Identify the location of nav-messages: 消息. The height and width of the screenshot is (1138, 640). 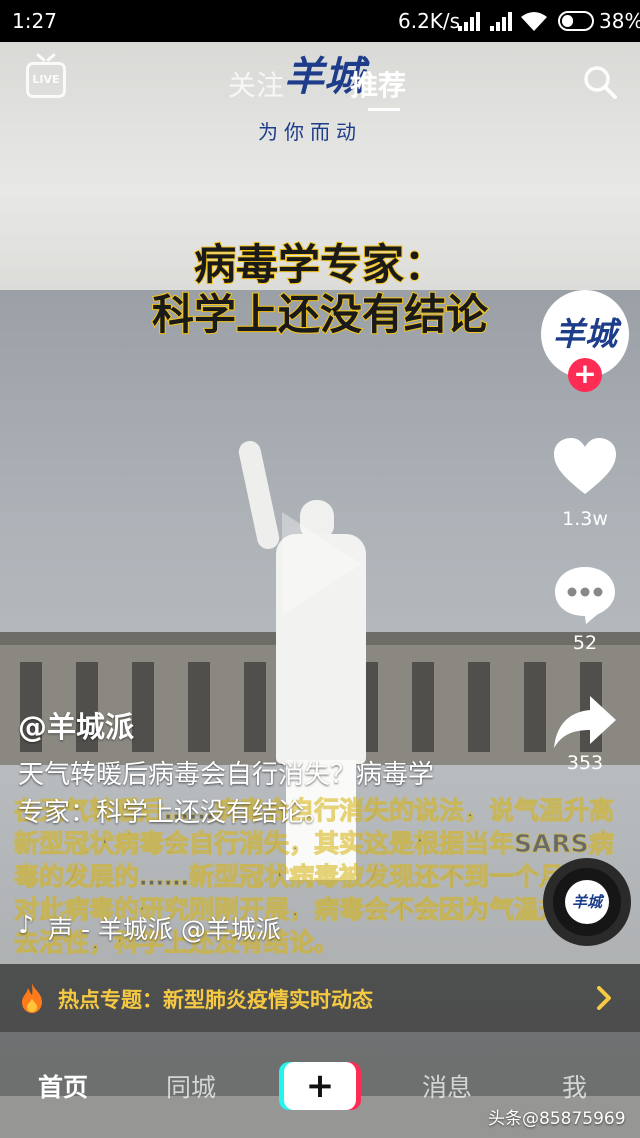
(447, 1086).